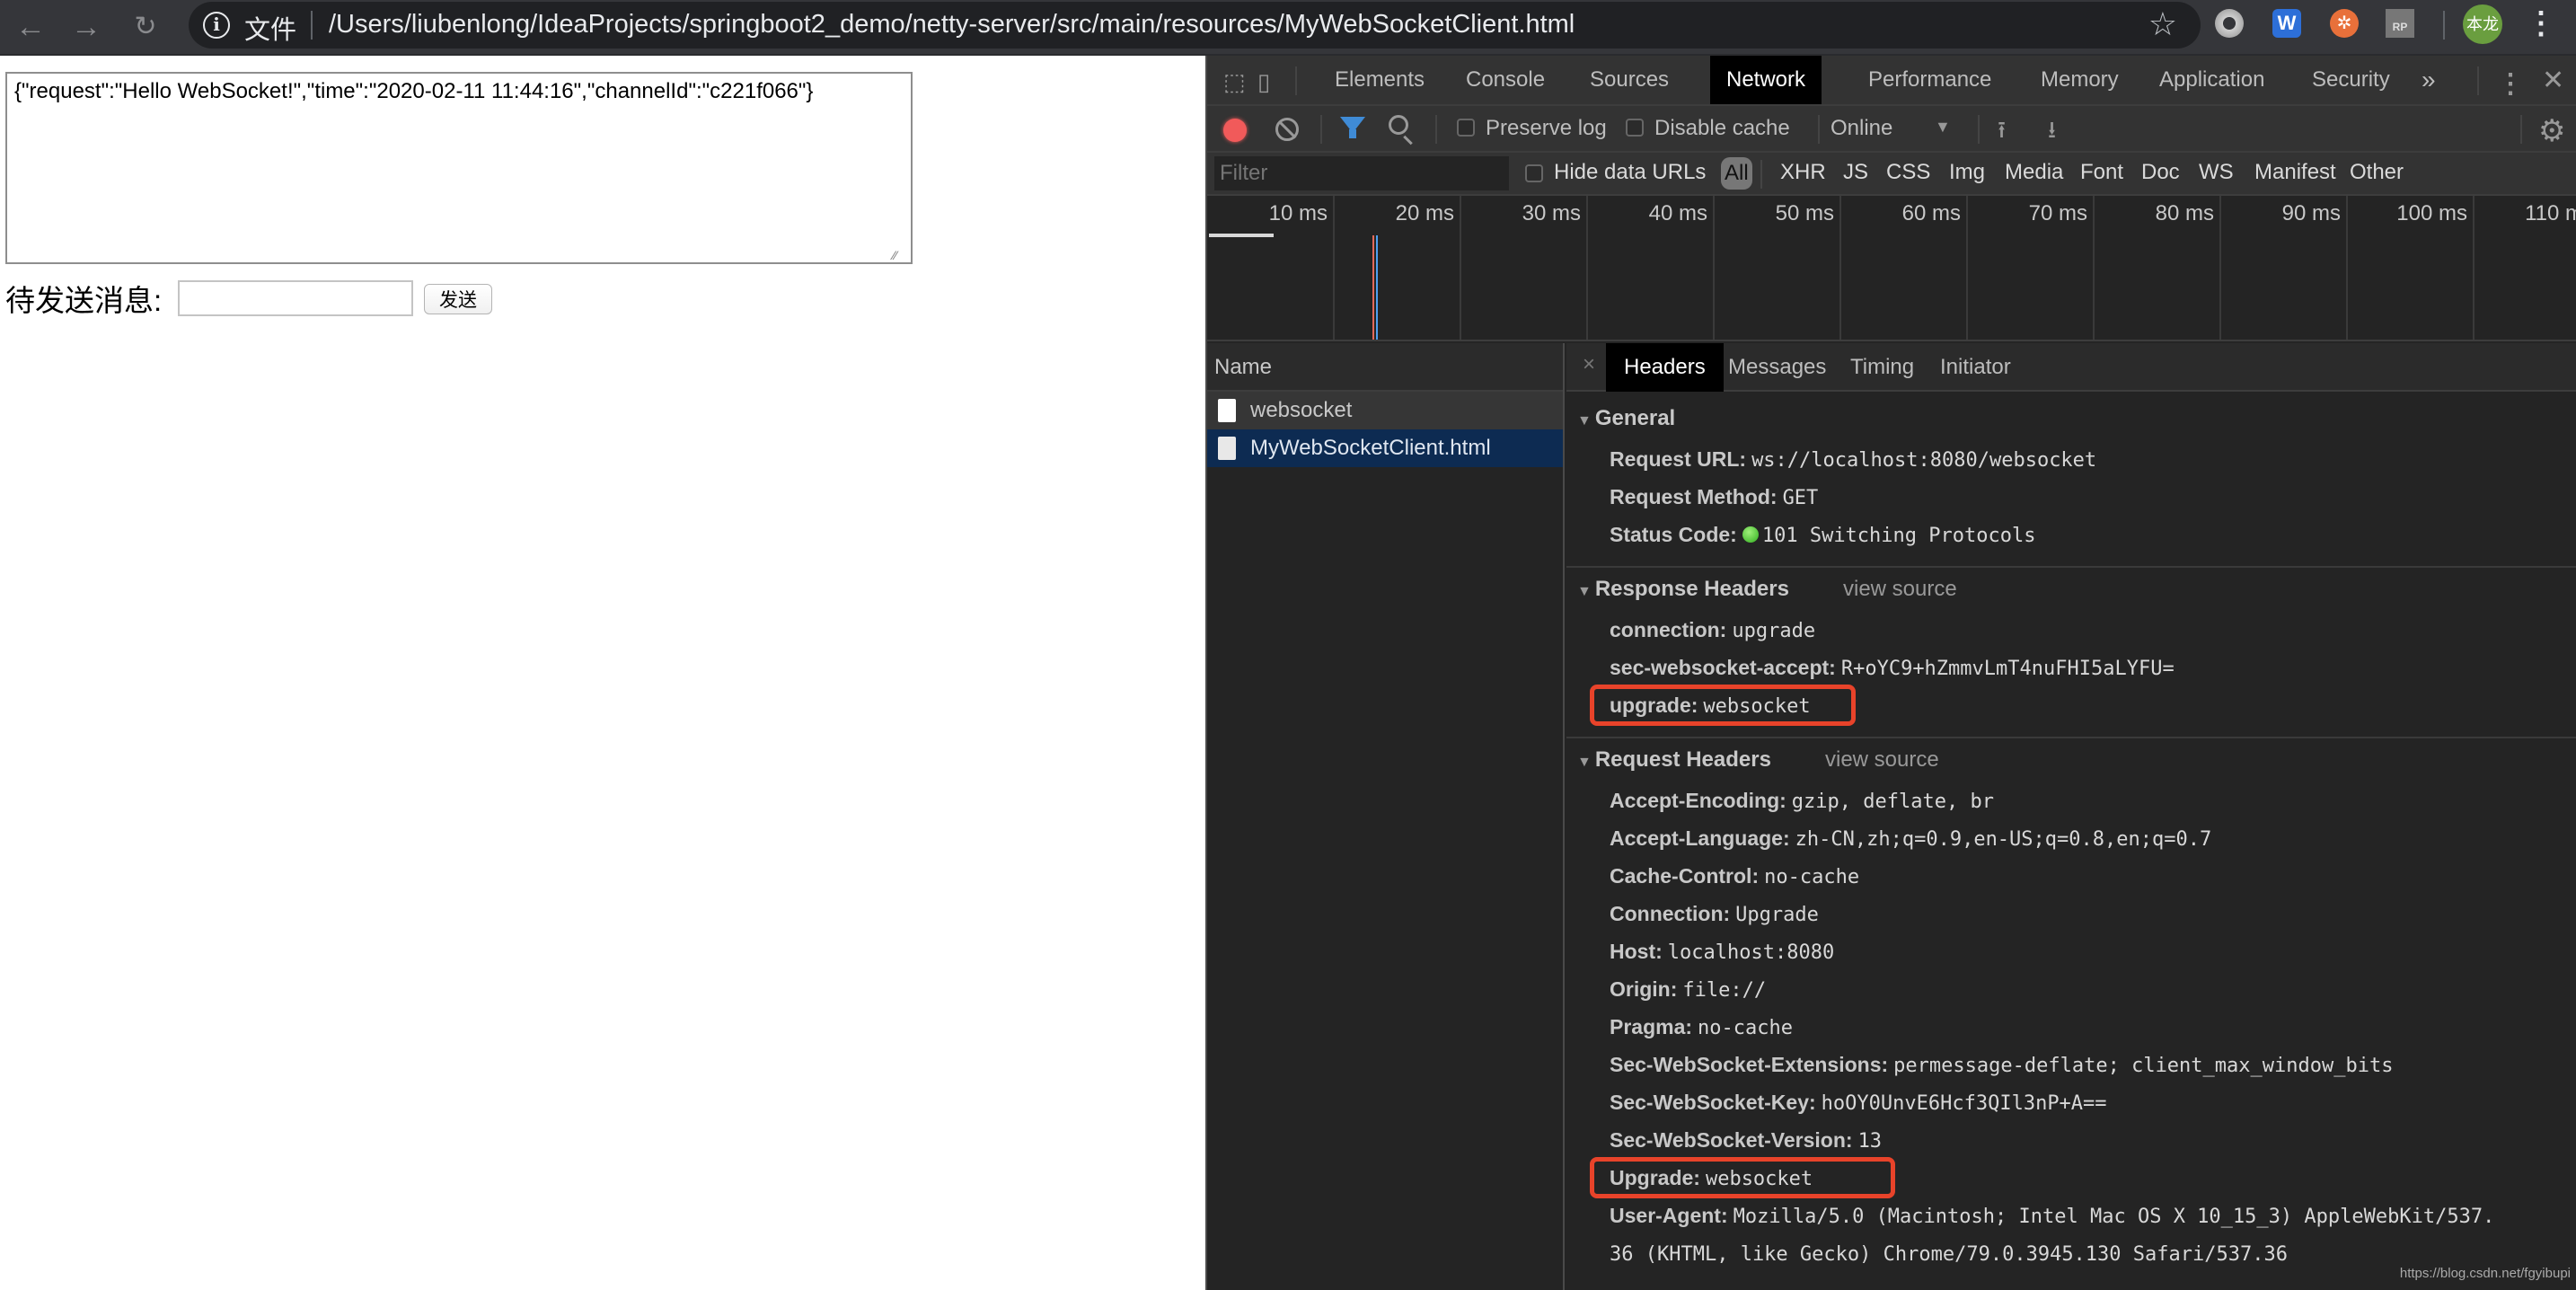 This screenshot has width=2576, height=1290. I want to click on preserve-log-checkbox, so click(1466, 128).